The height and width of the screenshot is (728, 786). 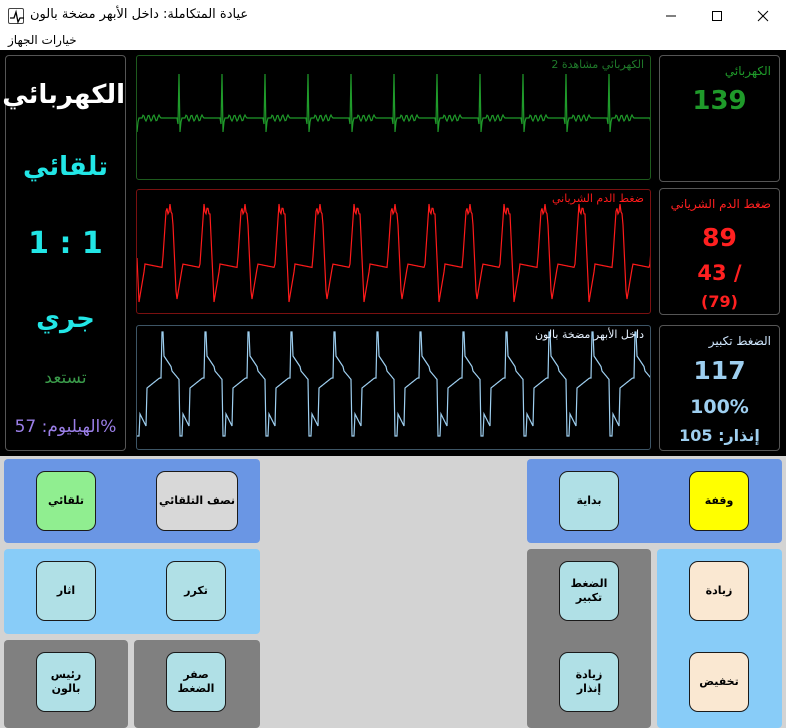 I want to click on balloon-trace, so click(x=393, y=384).